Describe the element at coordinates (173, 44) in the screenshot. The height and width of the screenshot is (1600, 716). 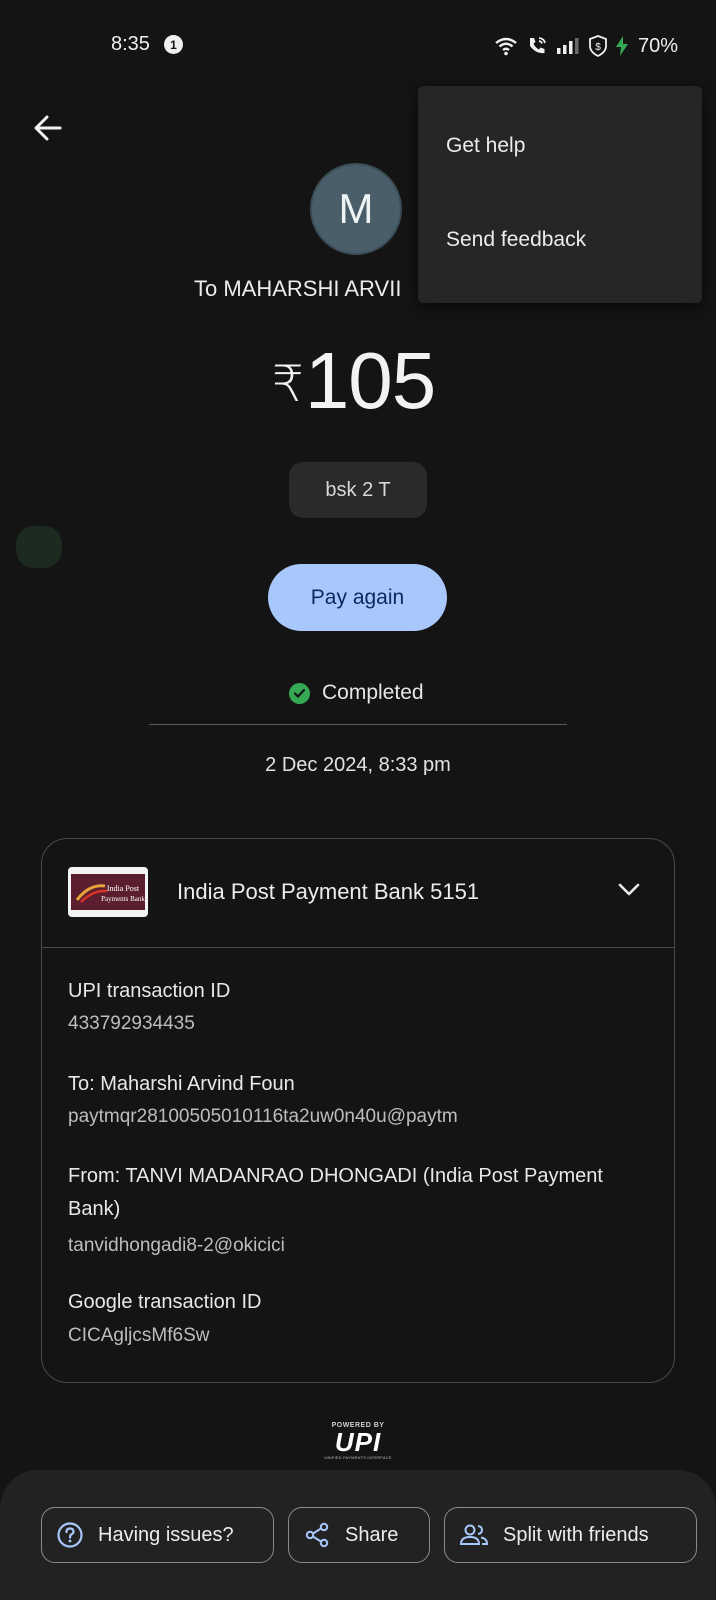
I see `notification-count-badge: 1` at that location.